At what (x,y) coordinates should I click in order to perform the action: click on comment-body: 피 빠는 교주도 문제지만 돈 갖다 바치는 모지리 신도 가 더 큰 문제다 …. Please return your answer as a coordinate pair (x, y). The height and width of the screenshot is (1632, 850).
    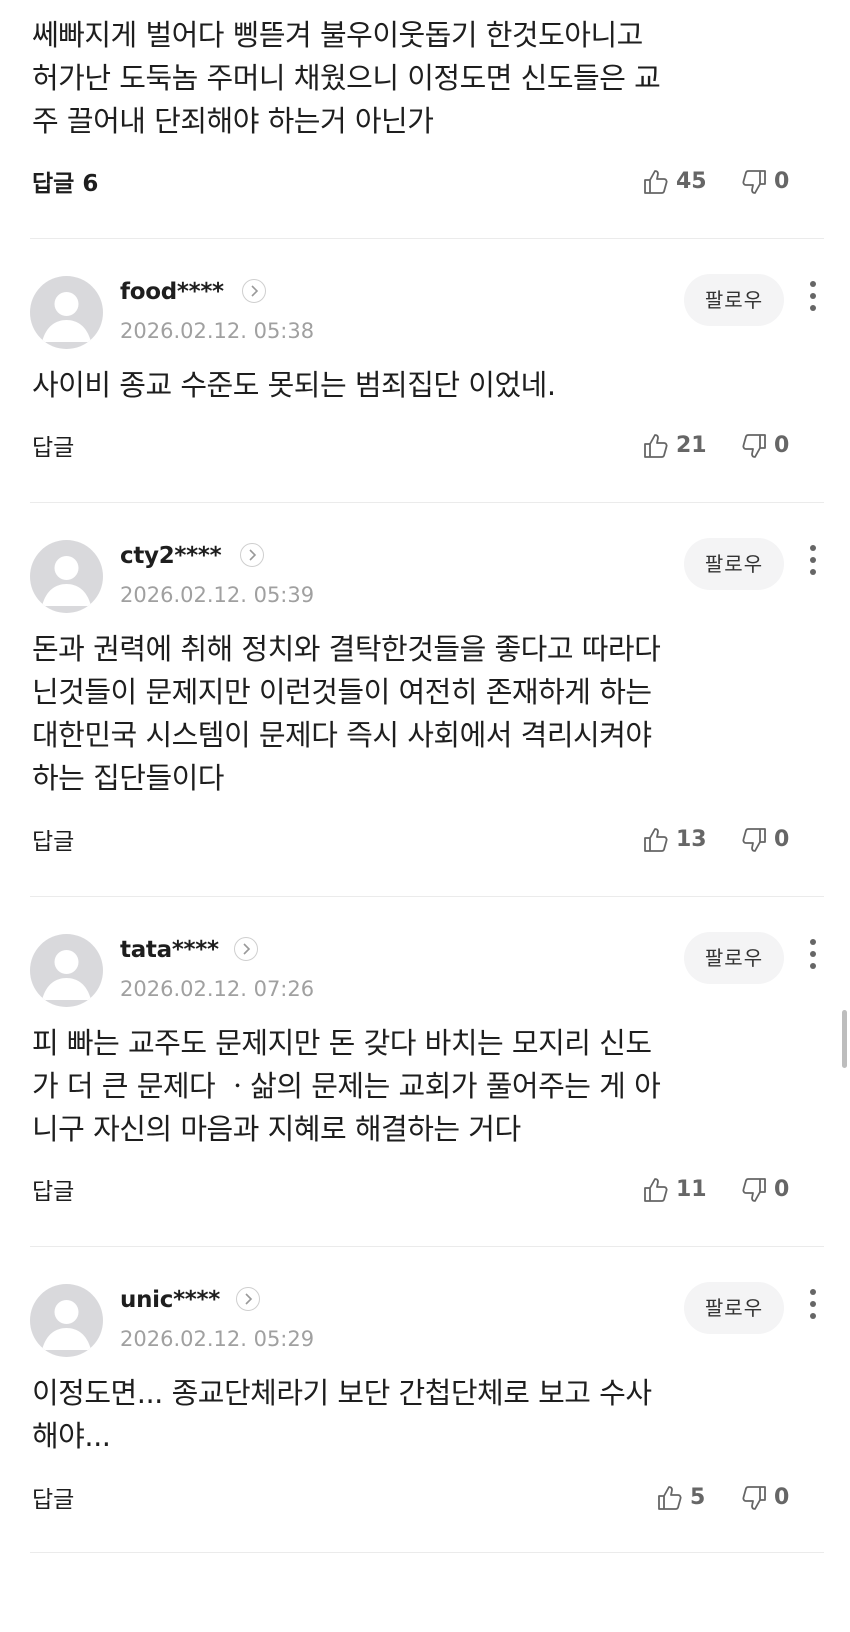
    Looking at the image, I should click on (346, 1086).